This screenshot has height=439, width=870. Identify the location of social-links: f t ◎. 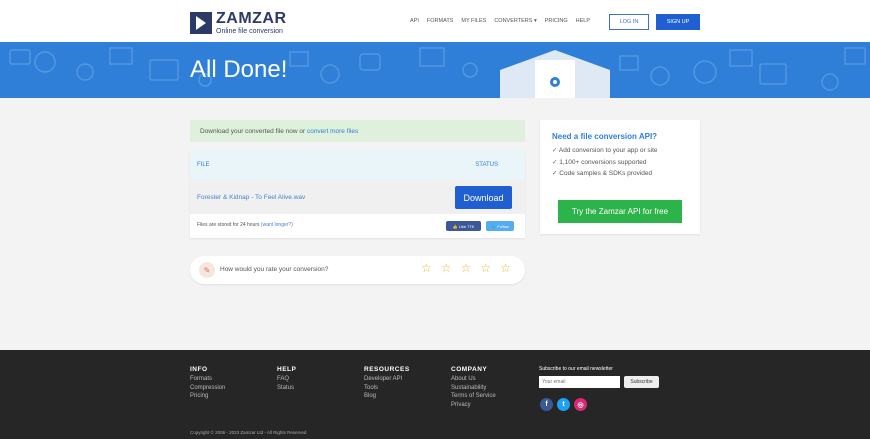
(563, 404).